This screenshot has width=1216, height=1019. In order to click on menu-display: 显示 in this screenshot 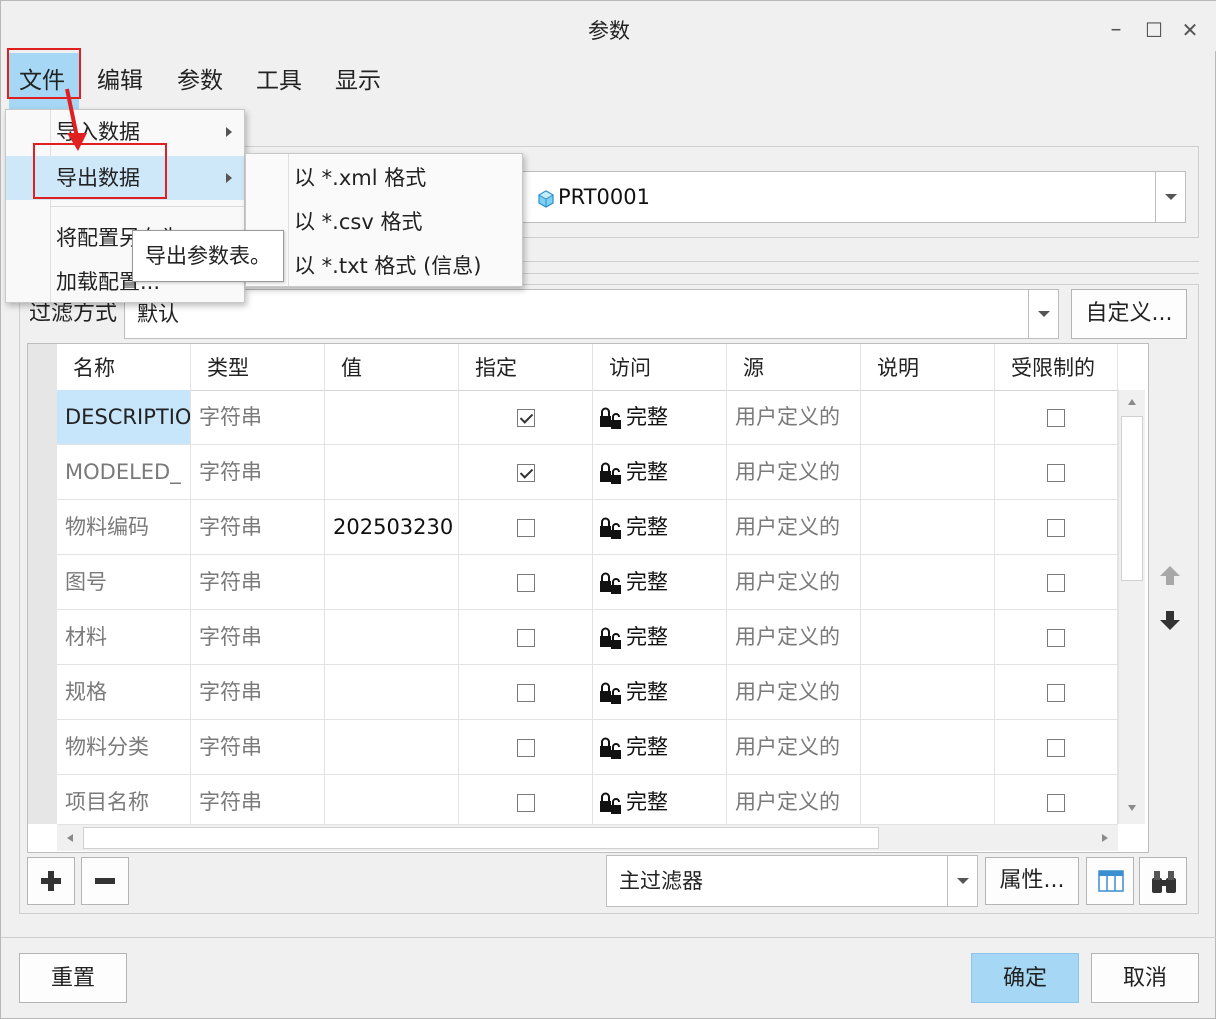, I will do `click(358, 81)`.